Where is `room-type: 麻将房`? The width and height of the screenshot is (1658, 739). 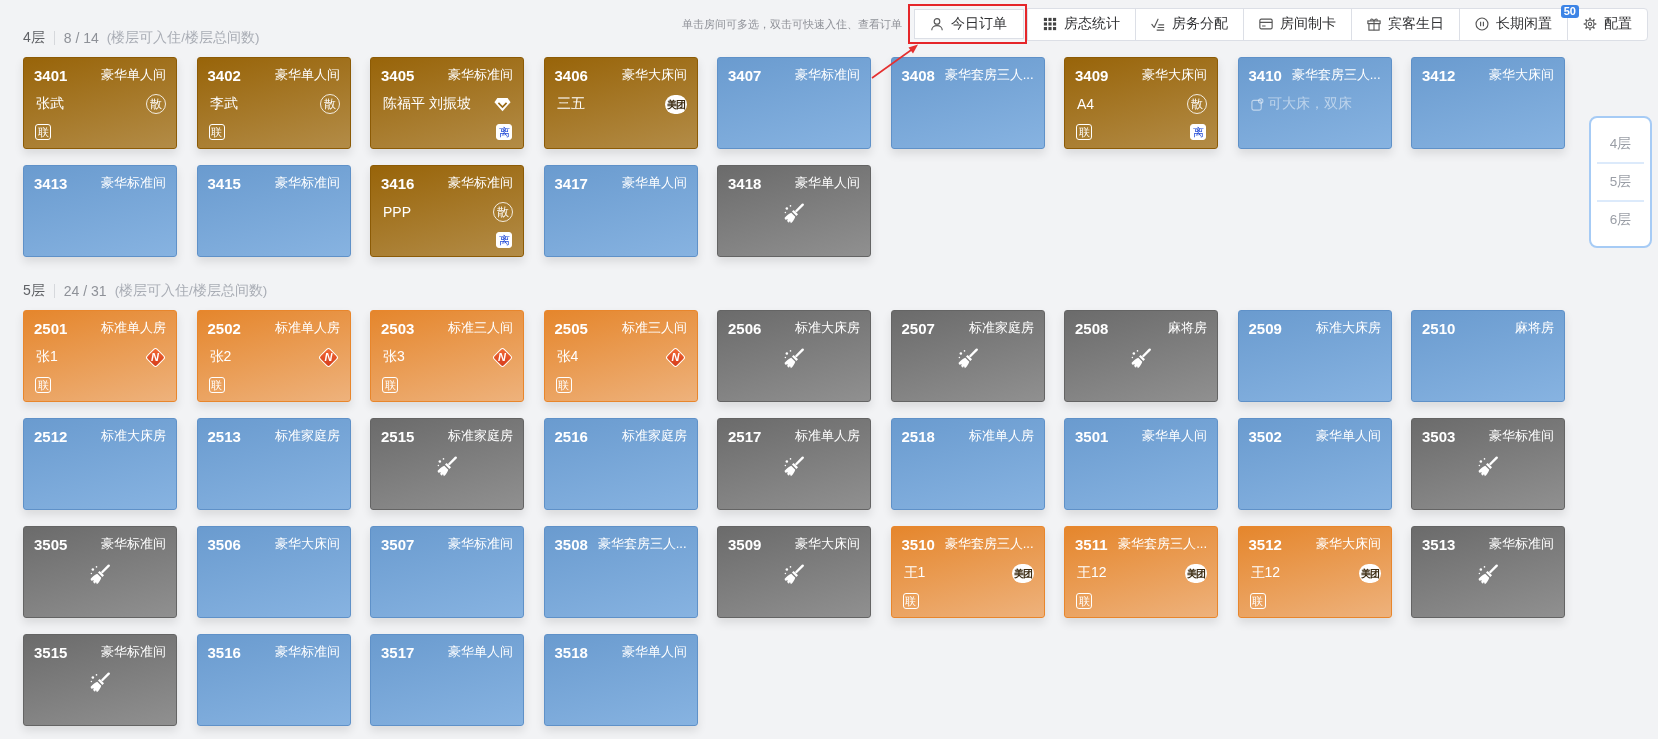
room-type: 麻将房 is located at coordinates (1187, 328).